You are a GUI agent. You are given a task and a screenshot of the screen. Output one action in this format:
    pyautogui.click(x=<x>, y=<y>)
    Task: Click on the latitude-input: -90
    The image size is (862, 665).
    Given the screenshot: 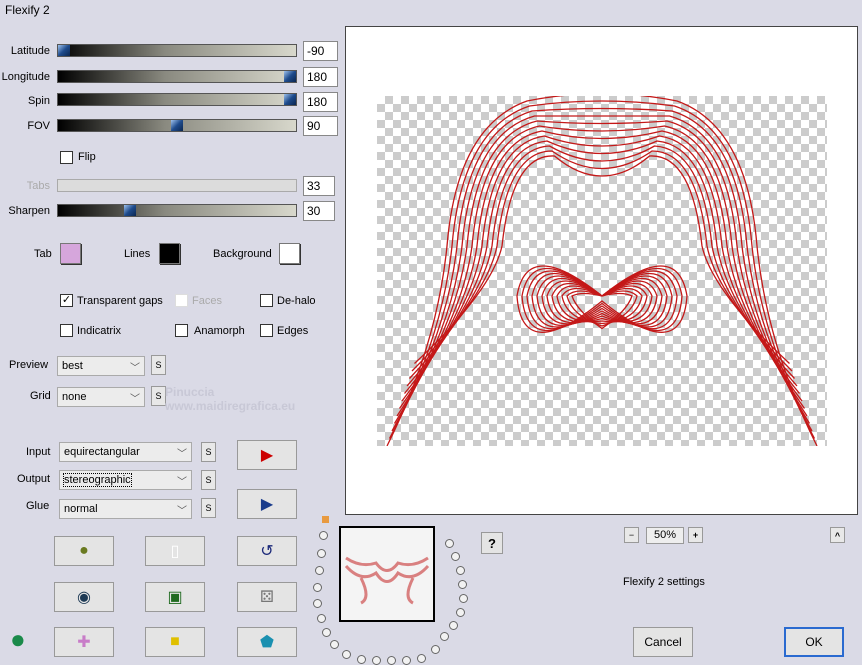 What is the action you would take?
    pyautogui.click(x=320, y=51)
    